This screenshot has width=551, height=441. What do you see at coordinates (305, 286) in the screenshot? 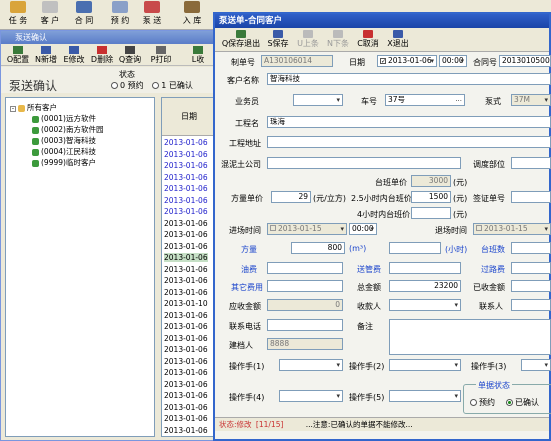
I see `other-fee-field` at bounding box center [305, 286].